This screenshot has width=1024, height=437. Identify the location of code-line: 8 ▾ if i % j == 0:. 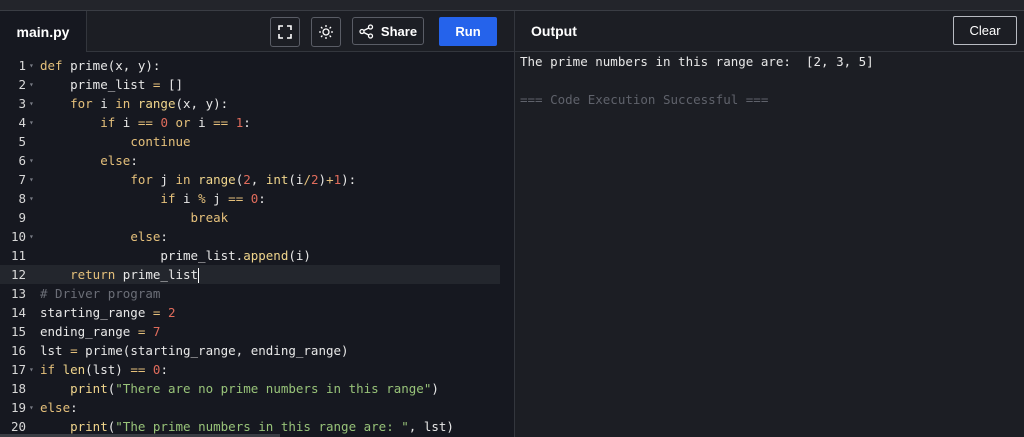
(250, 198).